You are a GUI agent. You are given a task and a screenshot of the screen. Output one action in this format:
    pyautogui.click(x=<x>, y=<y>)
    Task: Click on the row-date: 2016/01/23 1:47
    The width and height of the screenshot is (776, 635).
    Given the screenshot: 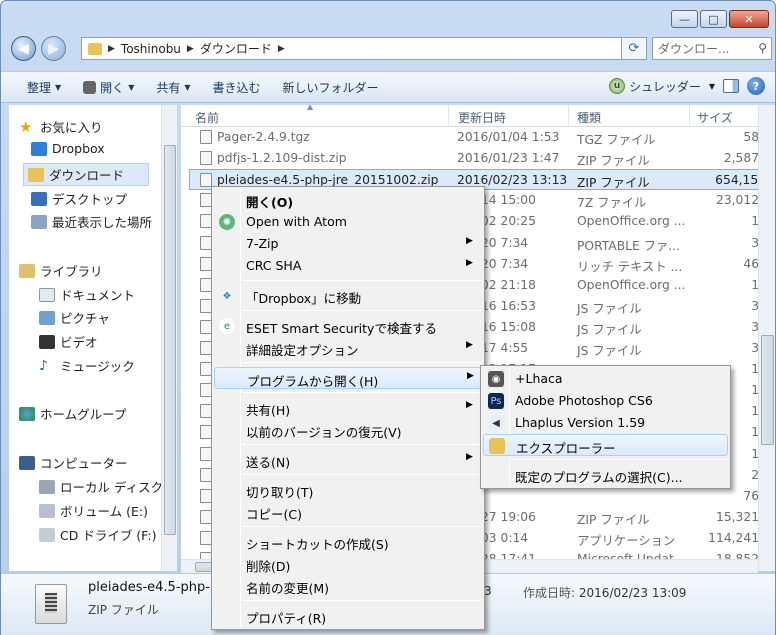 What is the action you would take?
    pyautogui.click(x=508, y=158)
    